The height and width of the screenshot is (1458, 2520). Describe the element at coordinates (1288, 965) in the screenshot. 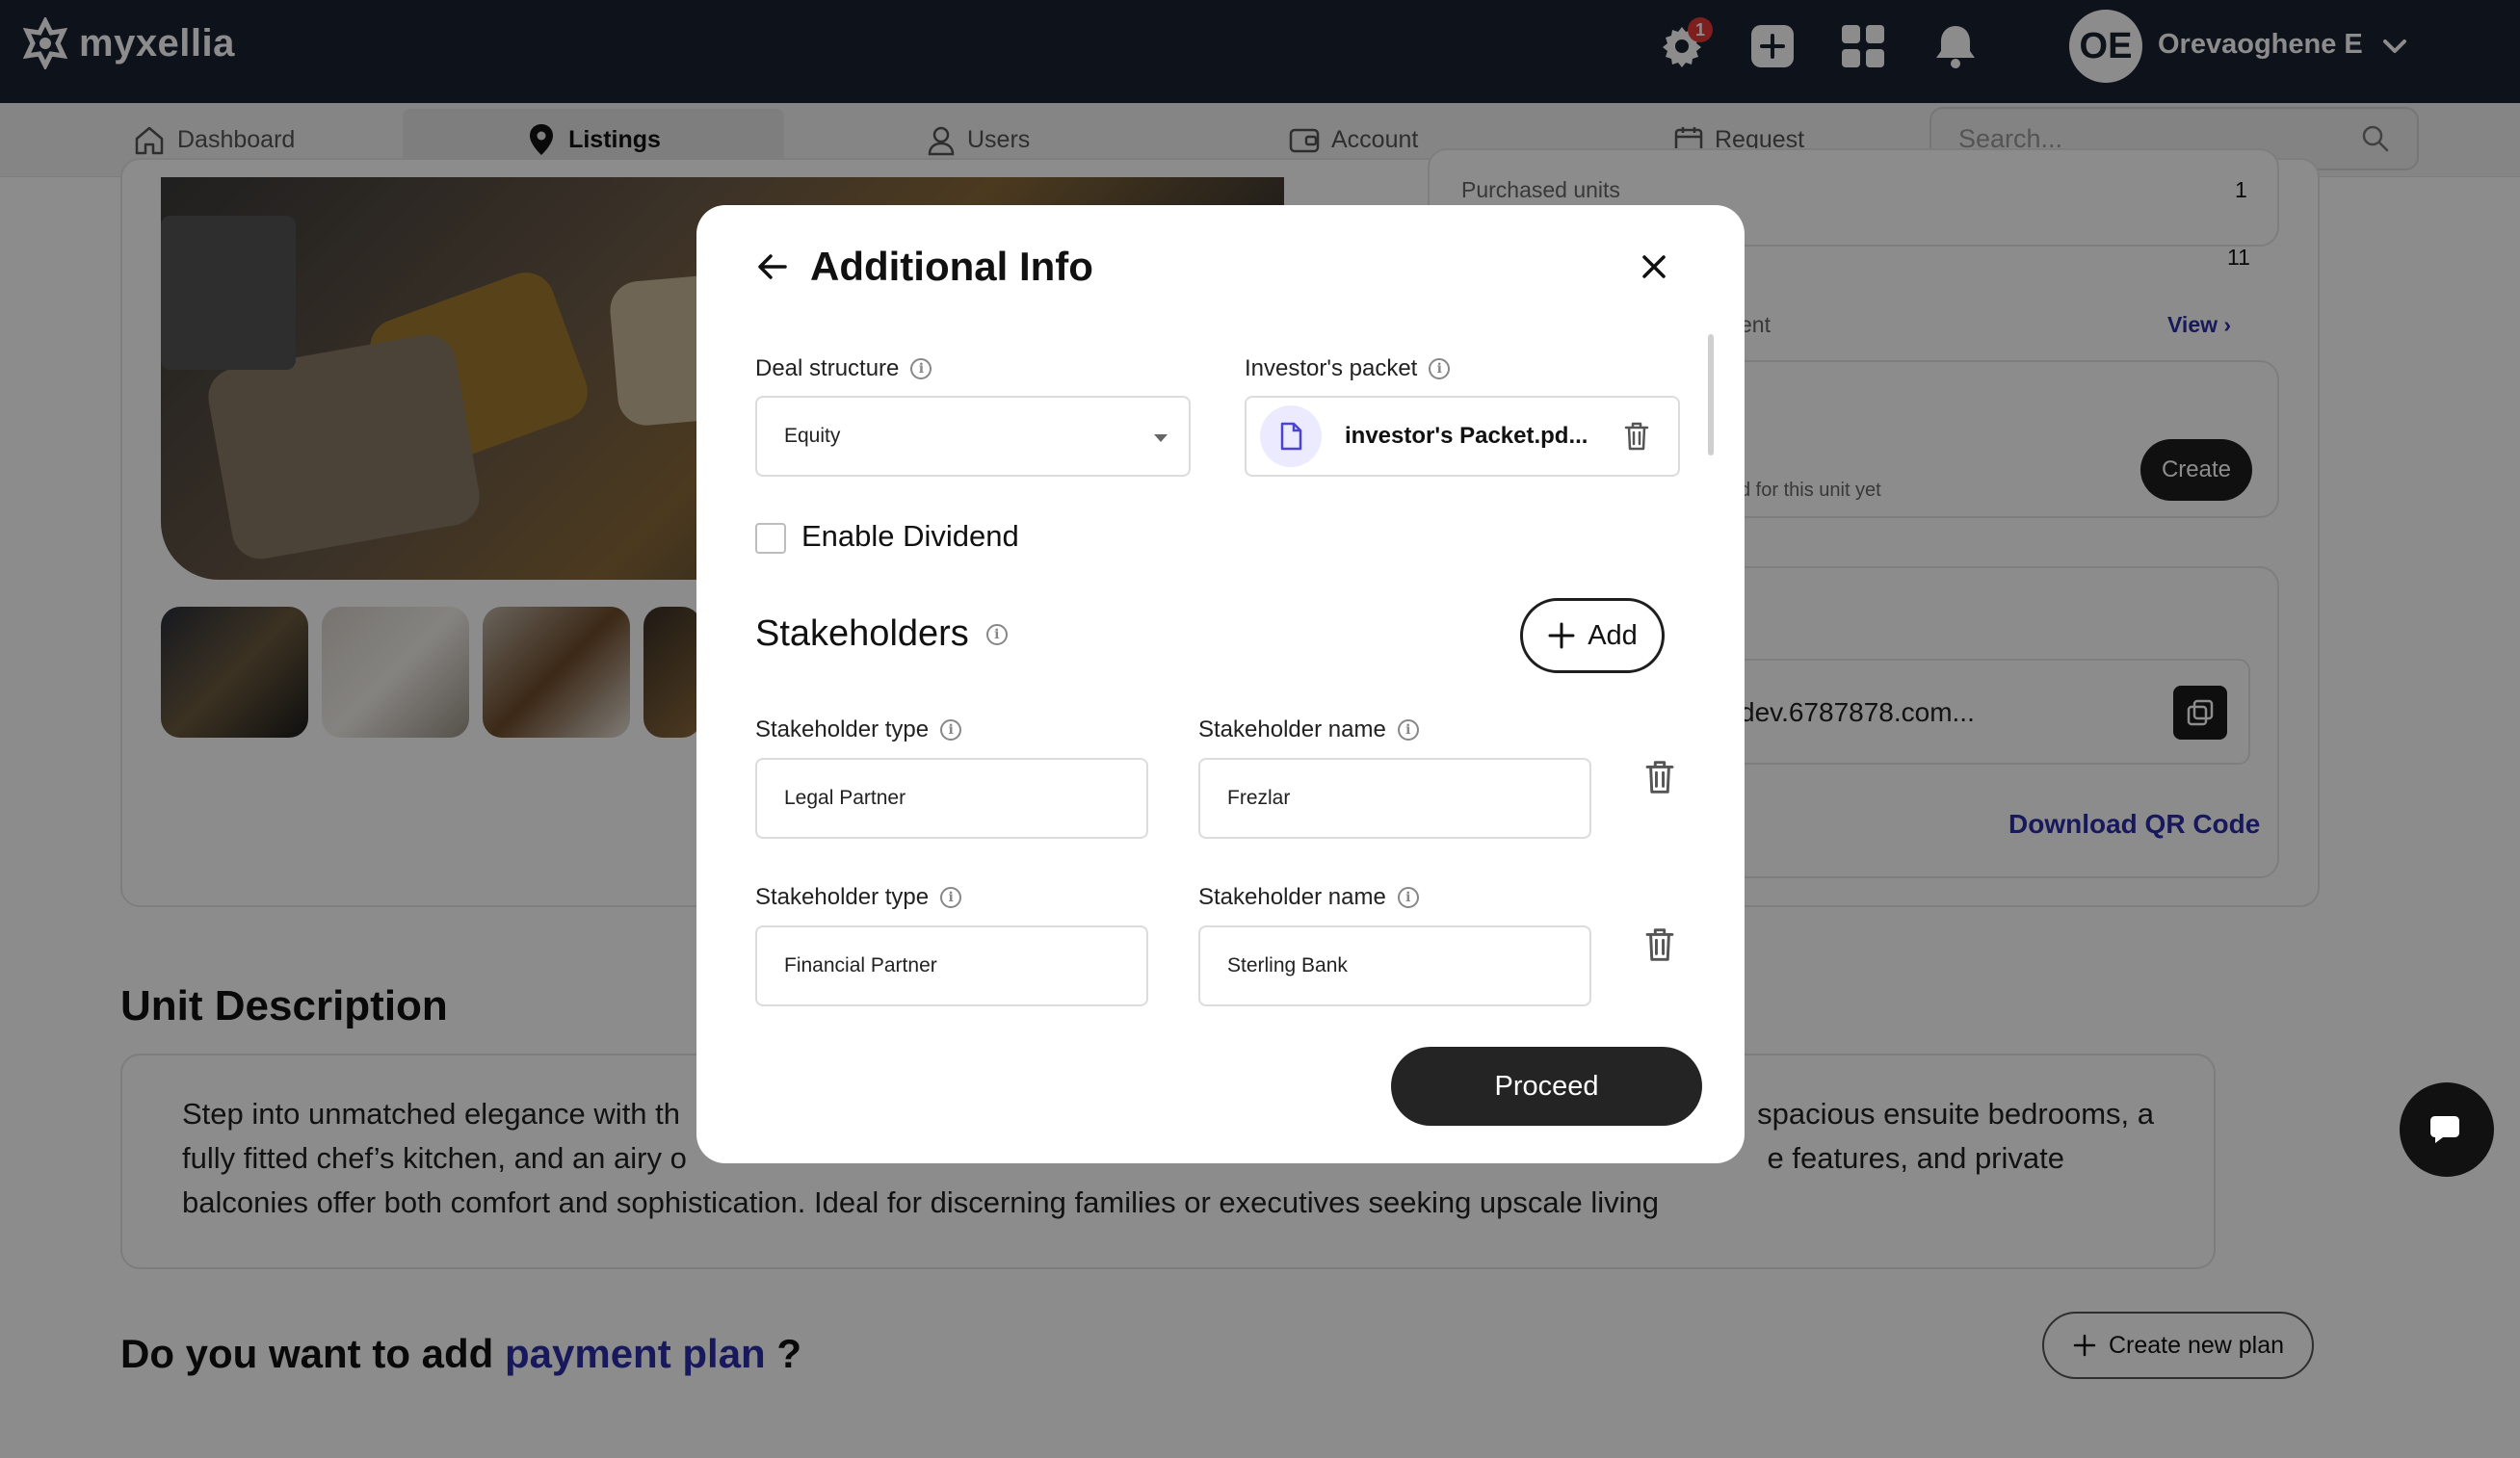

I see `stakeholder-name-value: Sterling Bank` at that location.